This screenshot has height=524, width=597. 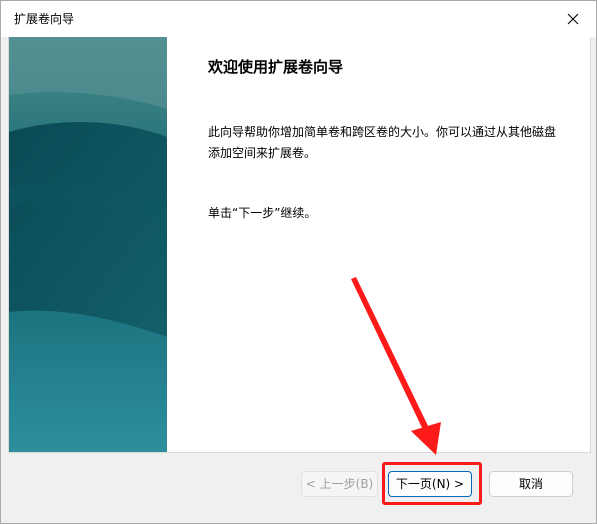 What do you see at coordinates (299, 452) in the screenshot?
I see `footer-divider` at bounding box center [299, 452].